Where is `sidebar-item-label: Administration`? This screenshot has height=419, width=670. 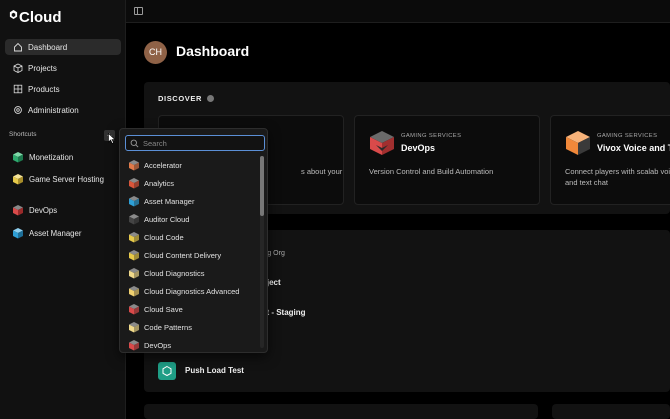 sidebar-item-label: Administration is located at coordinates (53, 110).